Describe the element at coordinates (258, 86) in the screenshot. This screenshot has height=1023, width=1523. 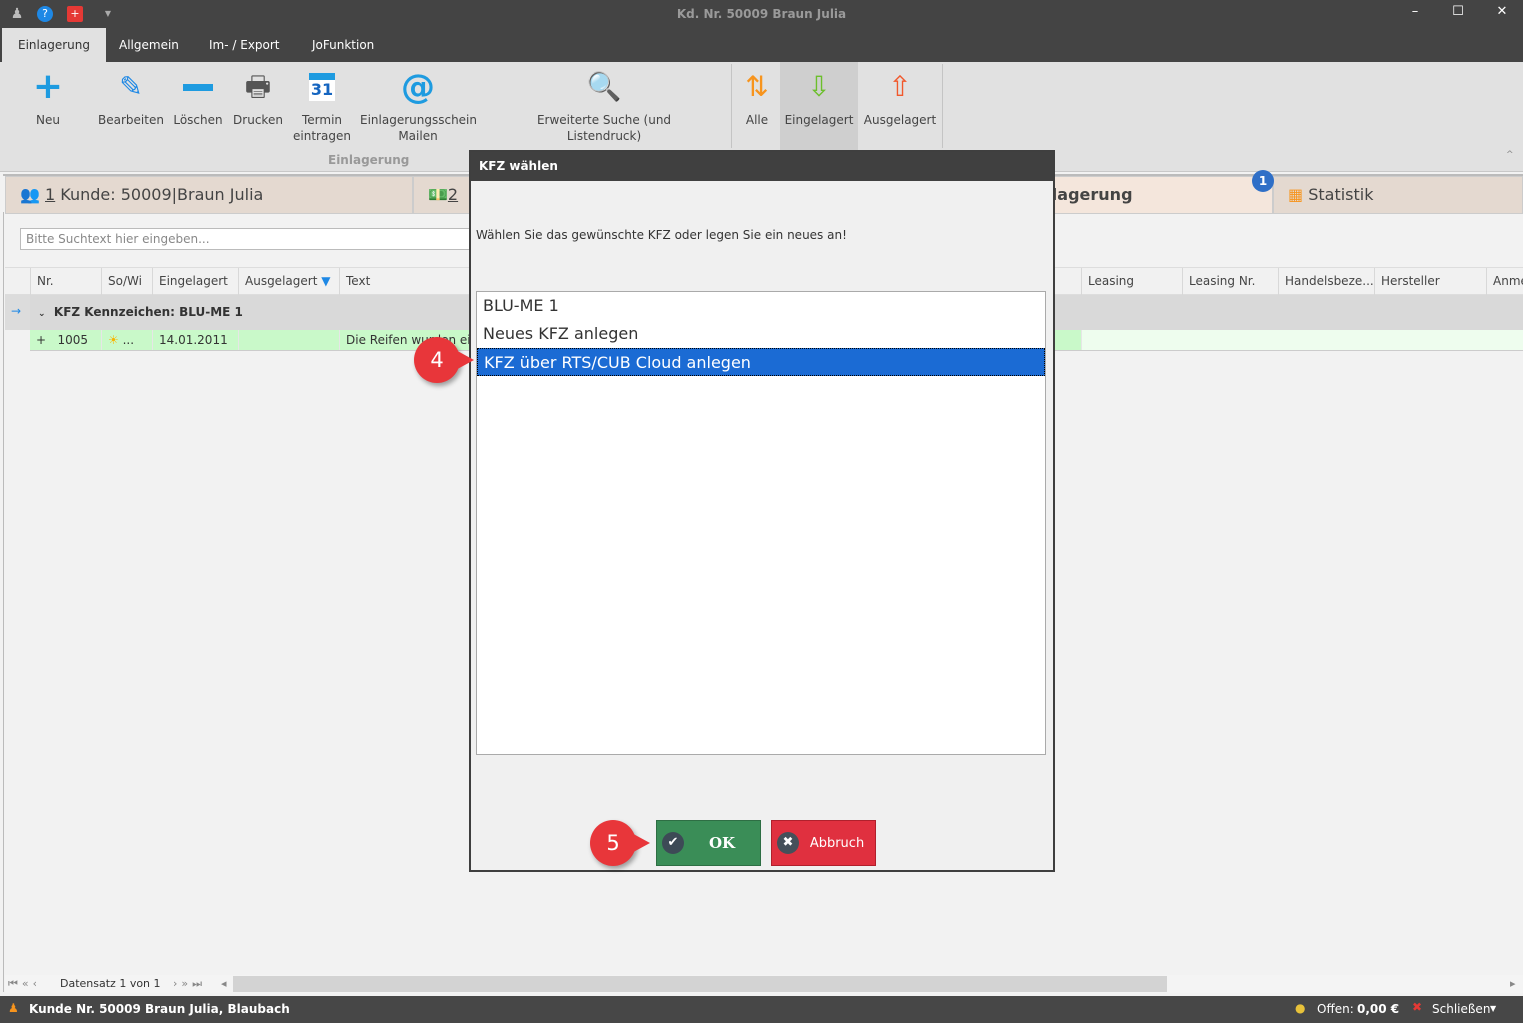
I see `printer-icon: 🖶` at that location.